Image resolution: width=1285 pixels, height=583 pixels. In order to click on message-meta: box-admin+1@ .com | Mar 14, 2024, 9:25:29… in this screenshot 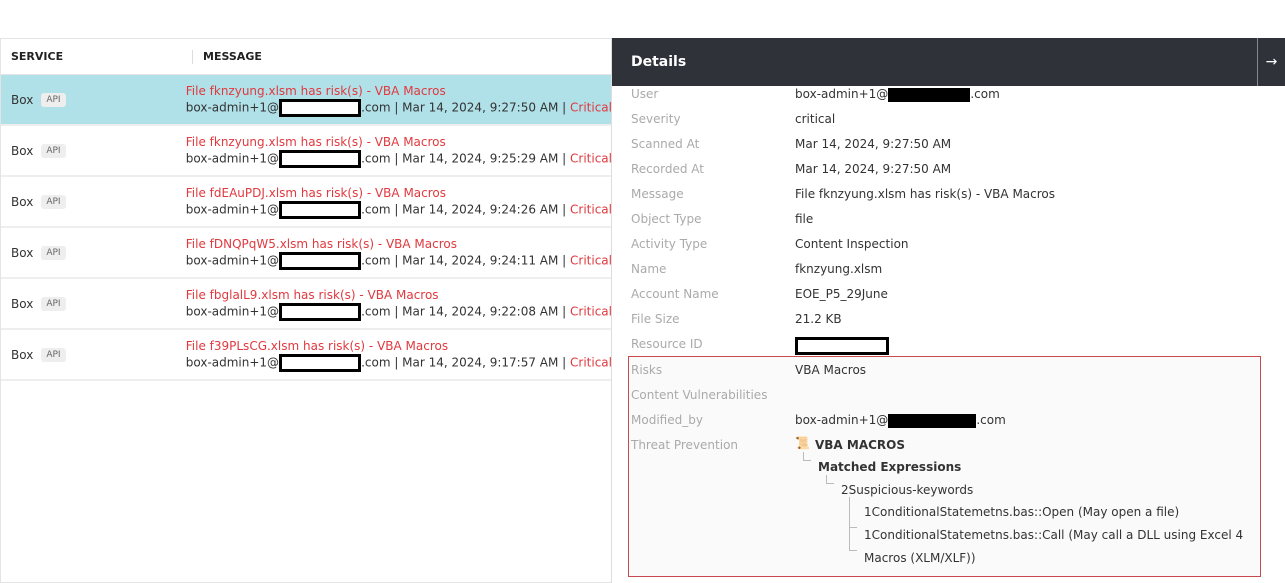, I will do `click(399, 158)`.